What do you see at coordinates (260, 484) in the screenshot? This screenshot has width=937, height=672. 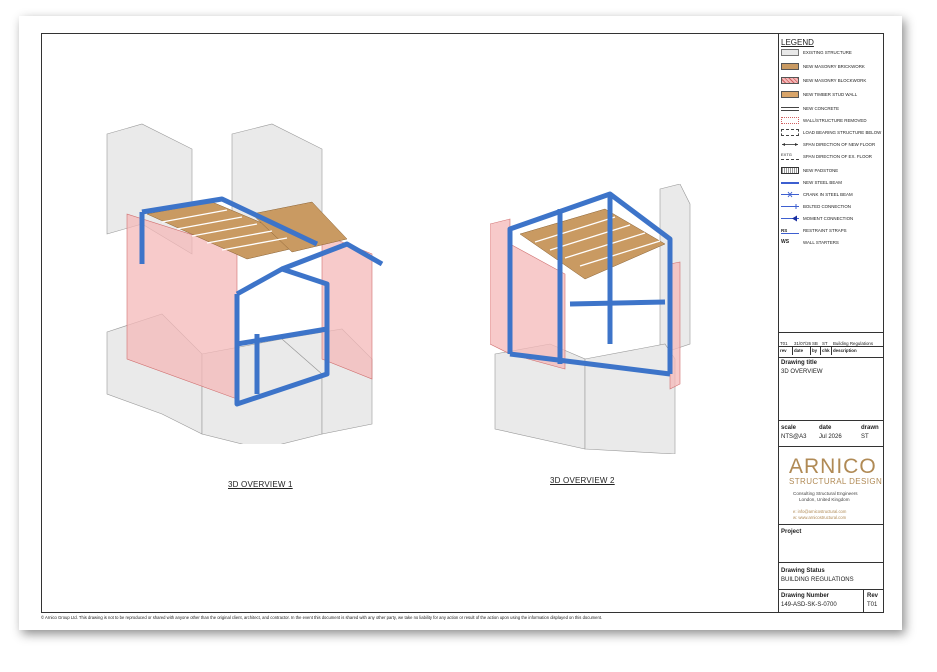 I see `view-label-1: 3D OVERVIEW 1` at bounding box center [260, 484].